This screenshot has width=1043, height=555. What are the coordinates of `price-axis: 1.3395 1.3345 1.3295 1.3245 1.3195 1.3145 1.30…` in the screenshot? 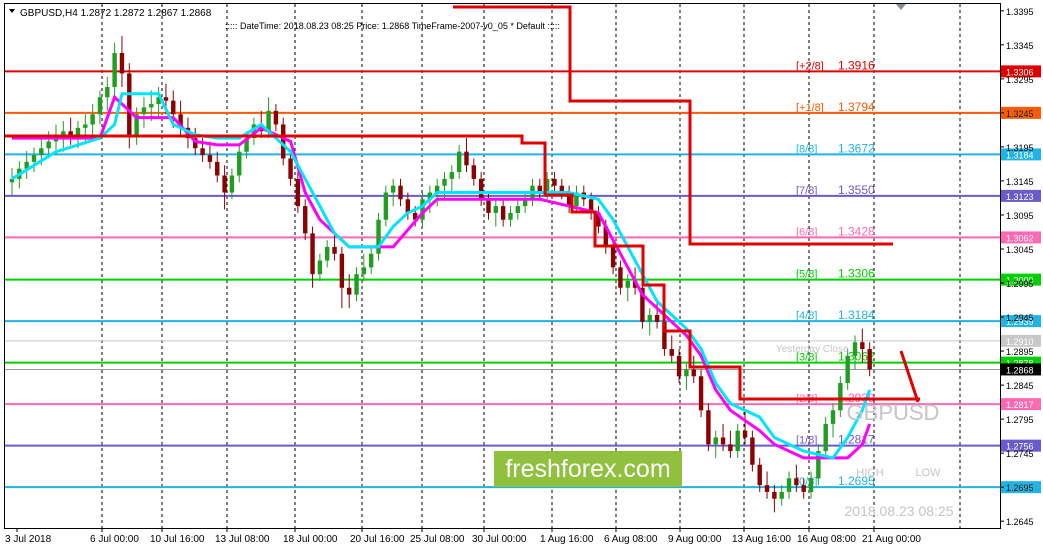 It's located at (1017, 267).